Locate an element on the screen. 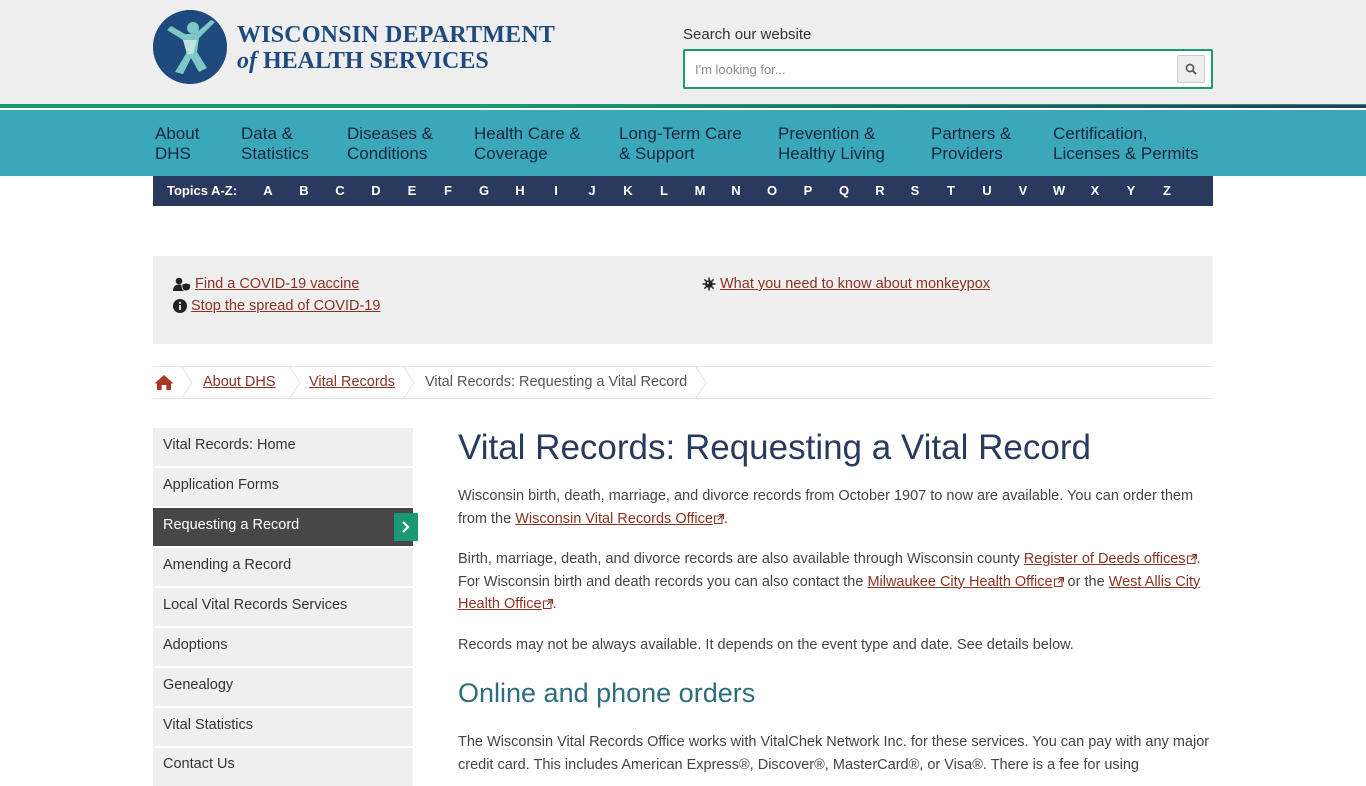 The height and width of the screenshot is (786, 1366). nav-line1: Health Care & is located at coordinates (527, 133).